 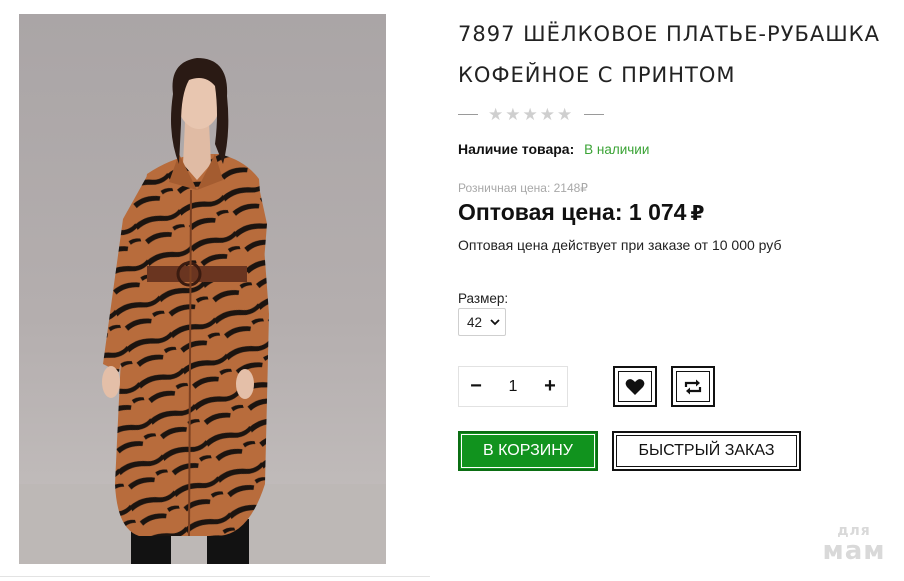 What do you see at coordinates (854, 551) in the screenshot?
I see `watermark-main: мам` at bounding box center [854, 551].